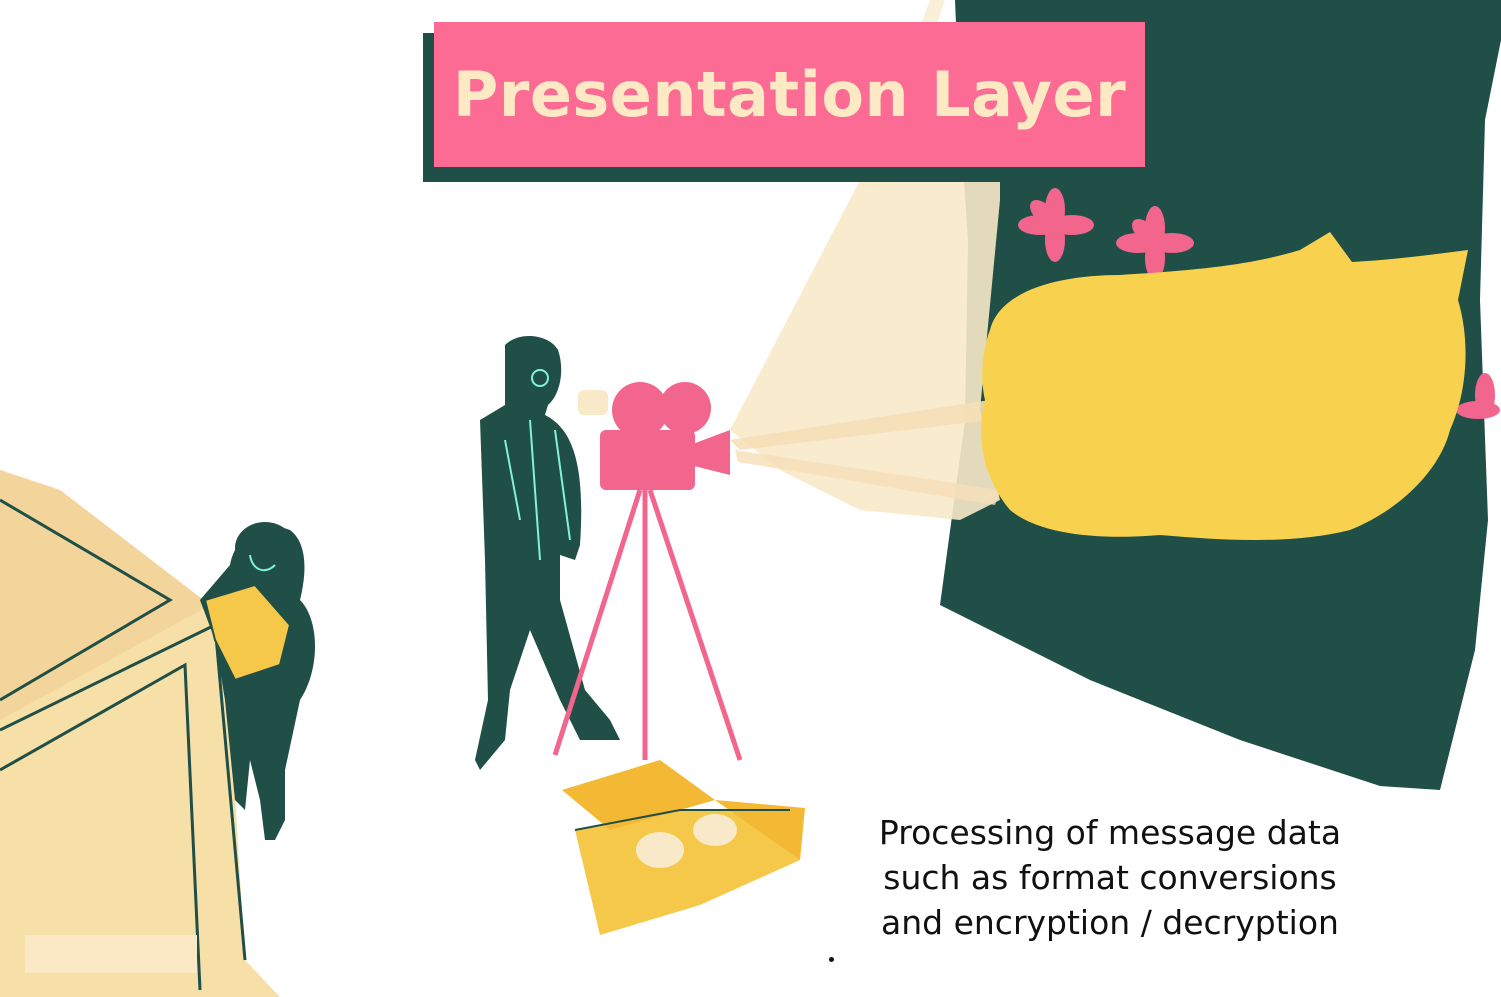 The image size is (1501, 997). Describe the element at coordinates (654, 436) in the screenshot. I see `camera-icon` at that location.